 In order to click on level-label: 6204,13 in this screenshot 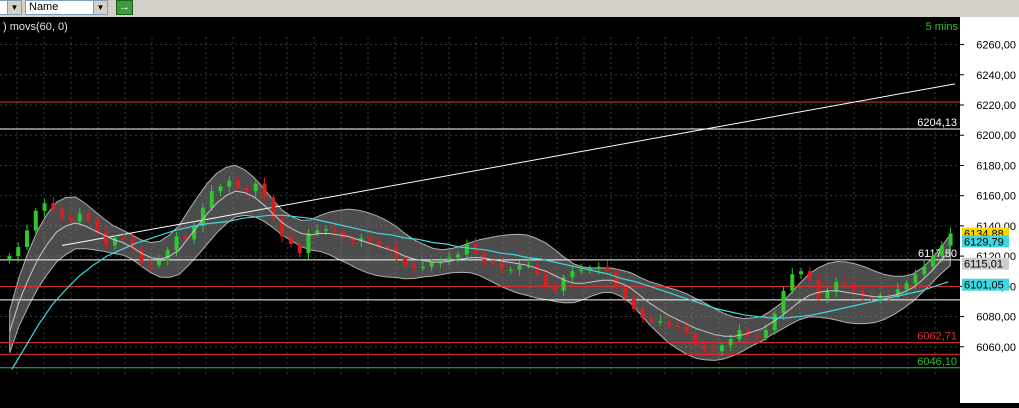, I will do `click(937, 123)`.